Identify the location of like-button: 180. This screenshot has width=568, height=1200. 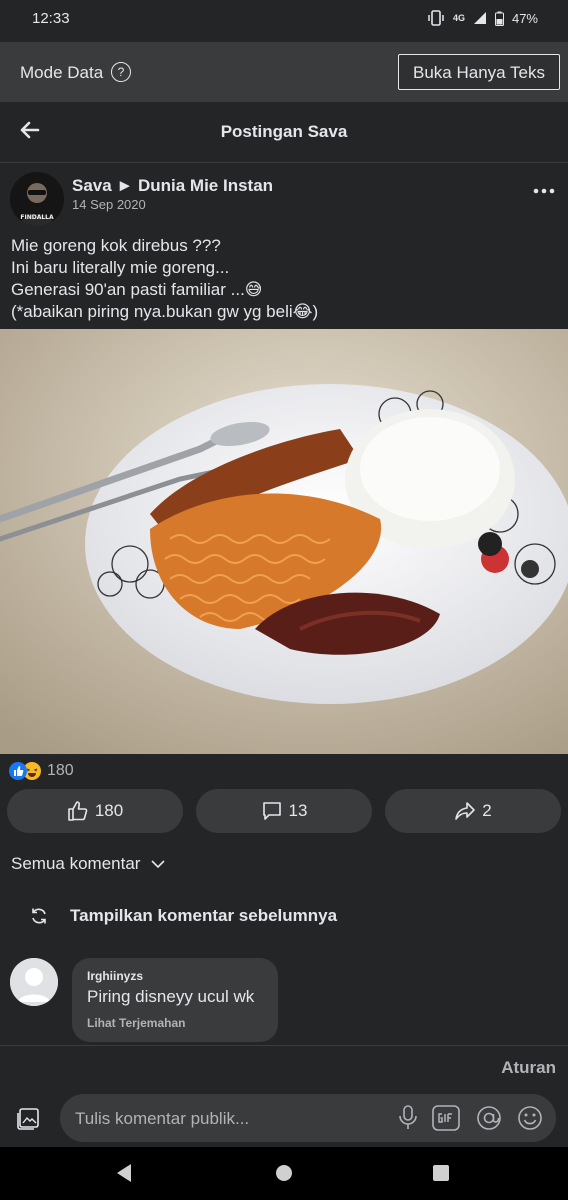
(95, 811).